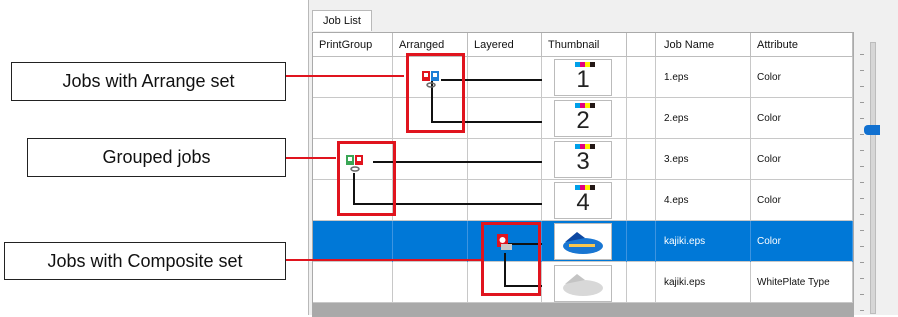  I want to click on column-header-blank, so click(641, 45).